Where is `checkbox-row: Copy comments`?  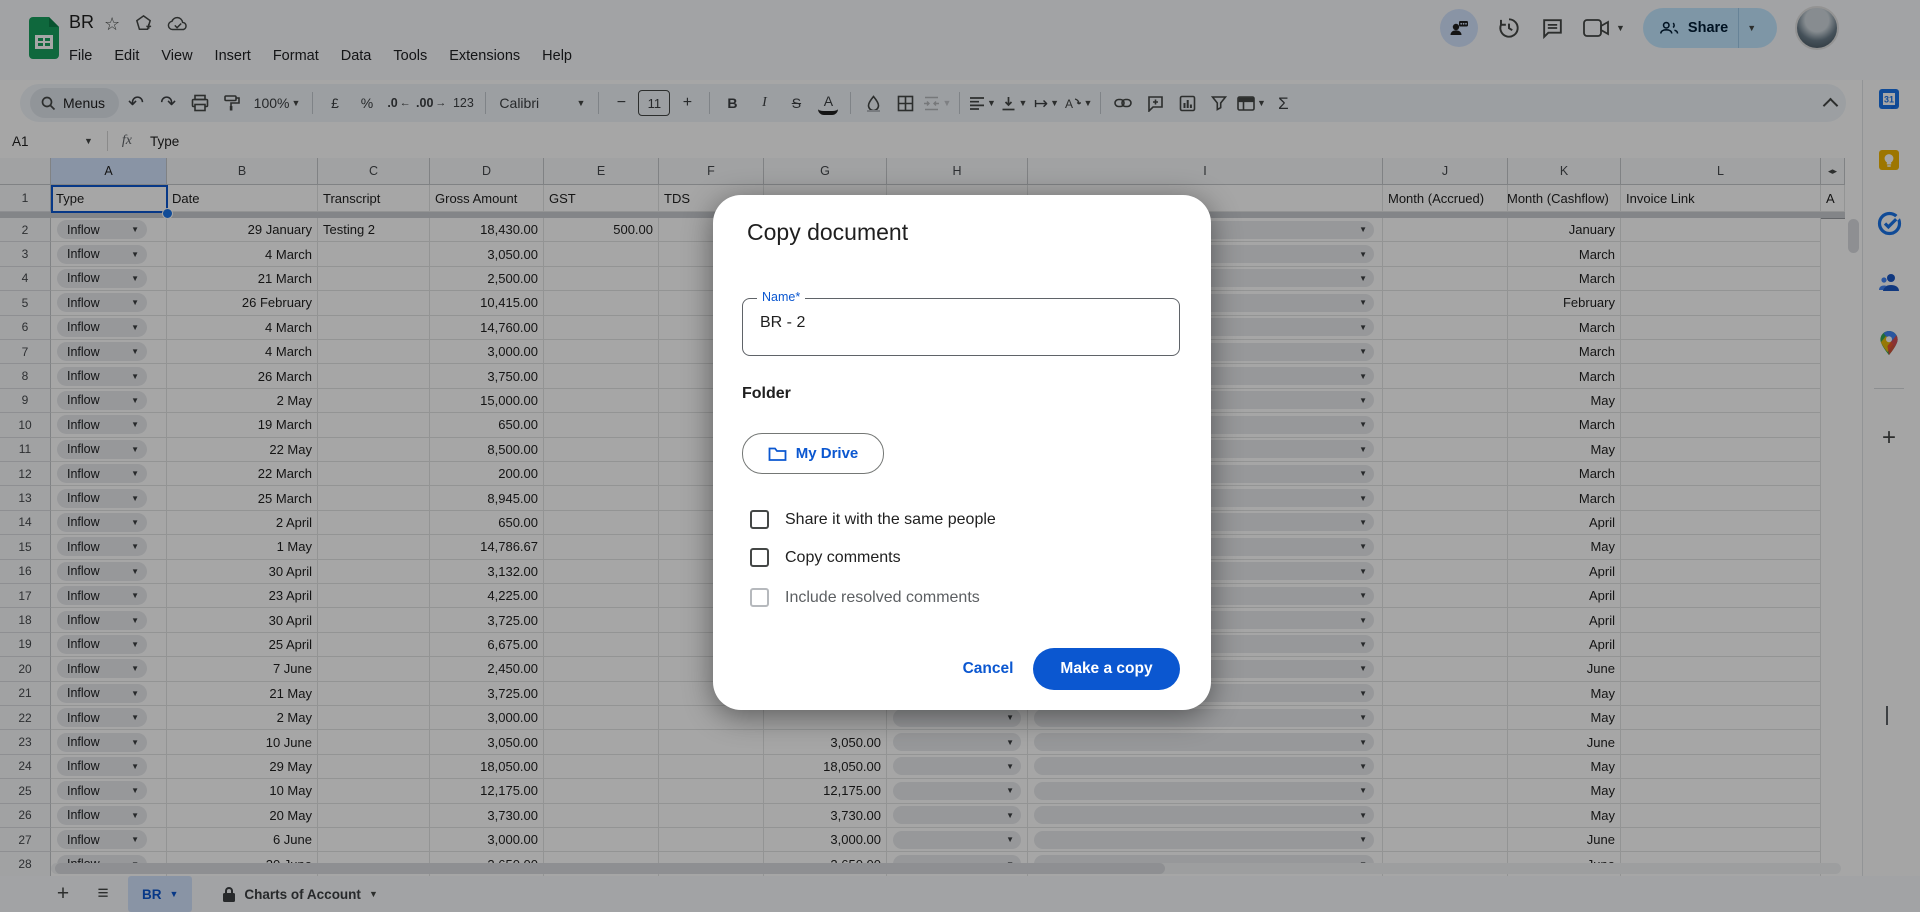 checkbox-row: Copy comments is located at coordinates (825, 557).